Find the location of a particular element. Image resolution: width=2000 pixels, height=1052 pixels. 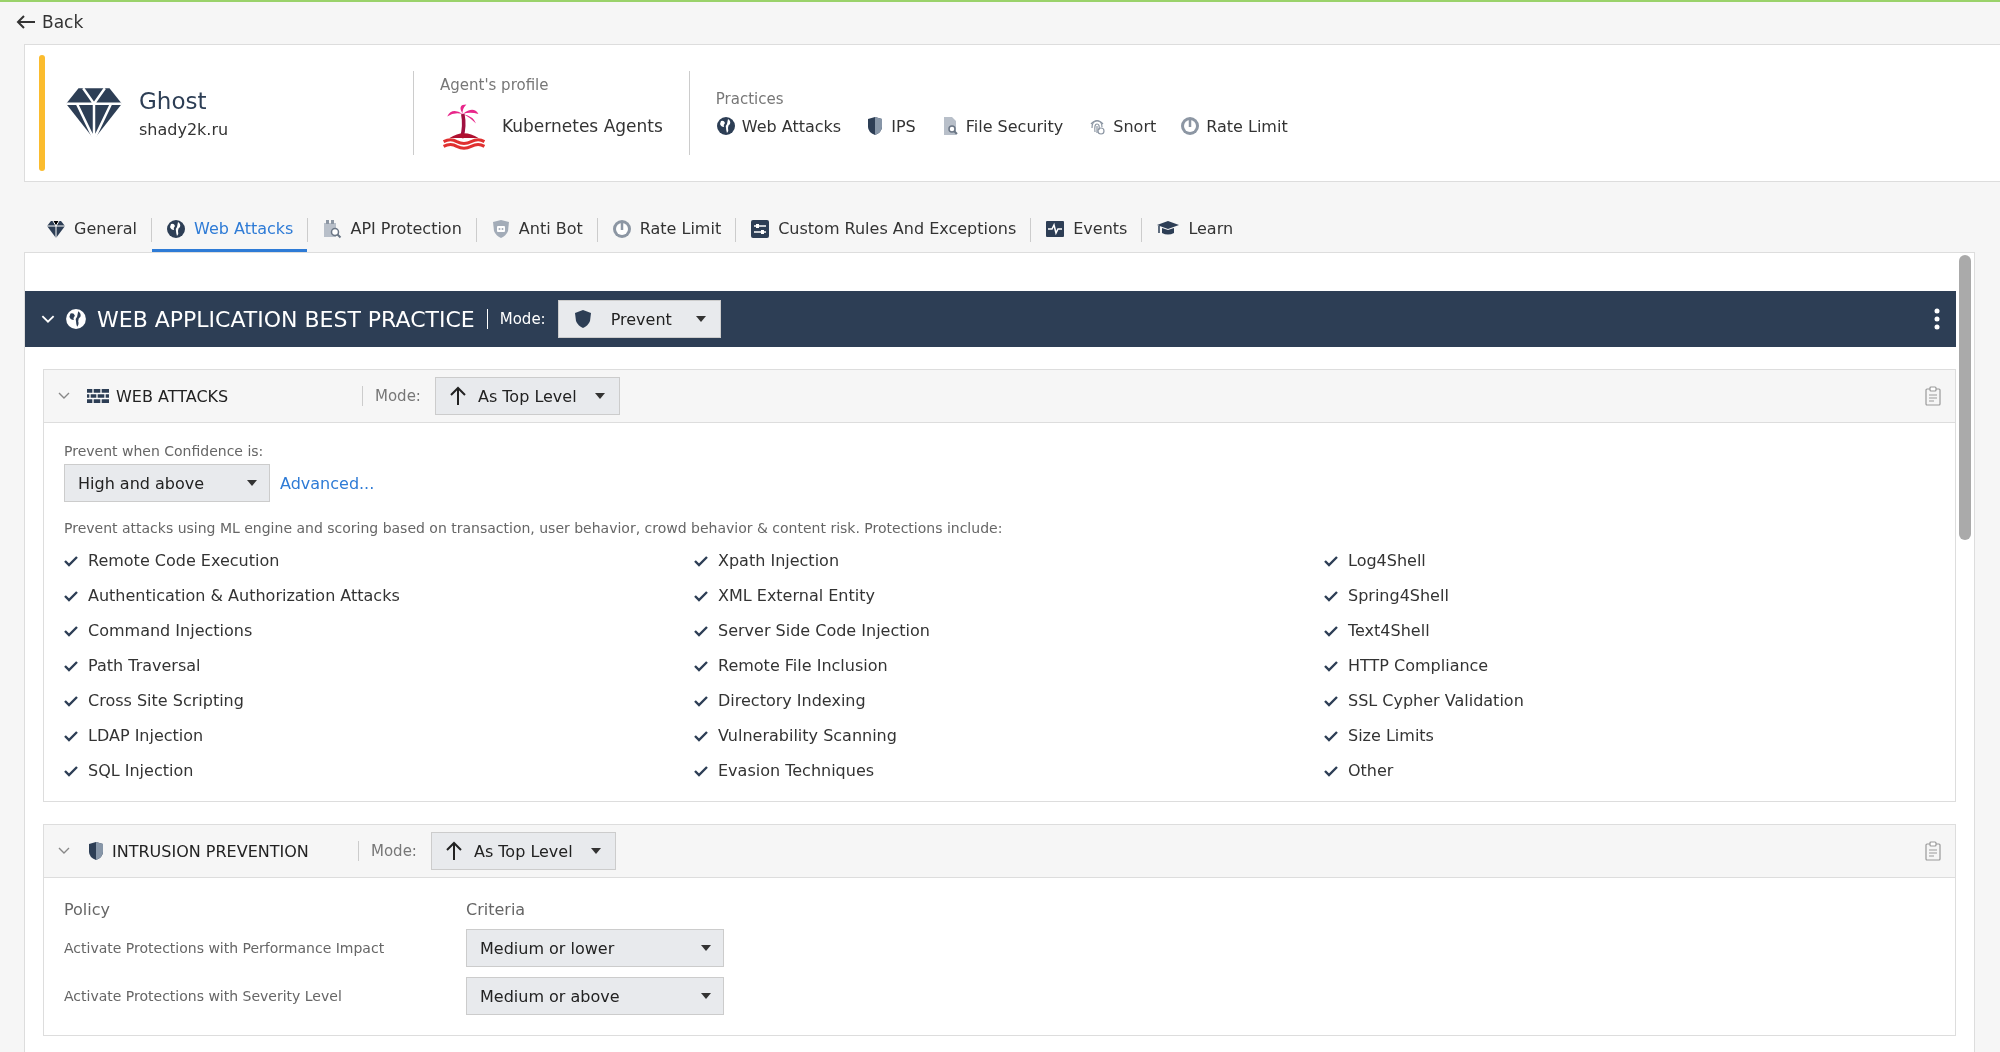

protection-item: Remote File Inclusion is located at coordinates (803, 665).